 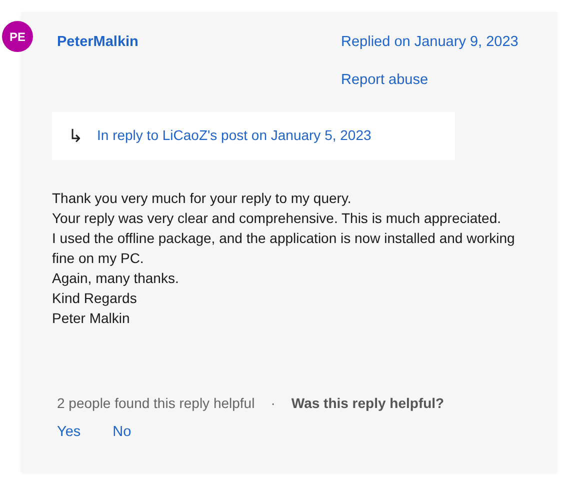 I want to click on helpful-count: 2 people found this reply helpful, so click(x=156, y=403).